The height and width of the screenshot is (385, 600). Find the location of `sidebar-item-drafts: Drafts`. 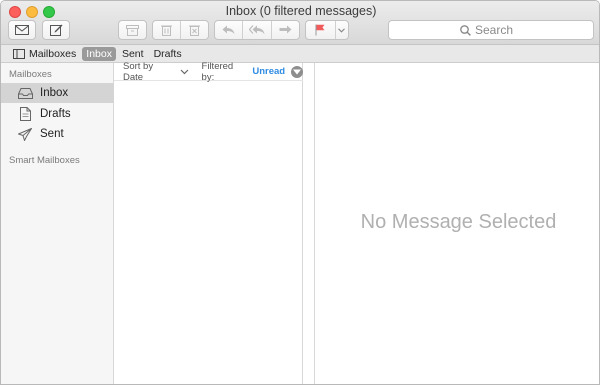

sidebar-item-drafts: Drafts is located at coordinates (57, 114).